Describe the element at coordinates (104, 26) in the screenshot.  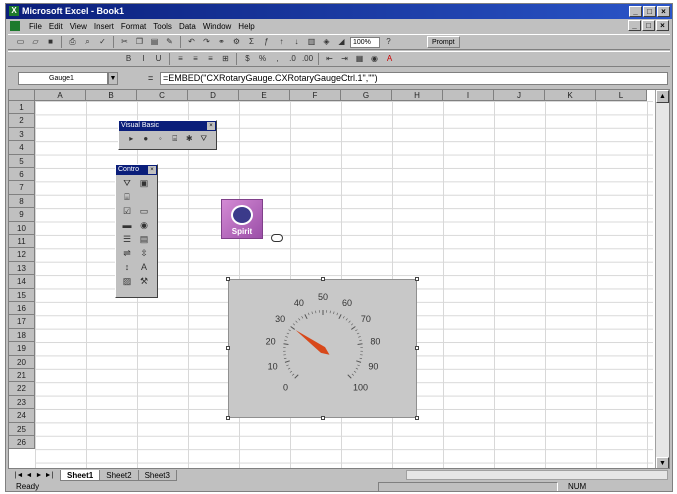
I see `menu-insert: Insert` at that location.